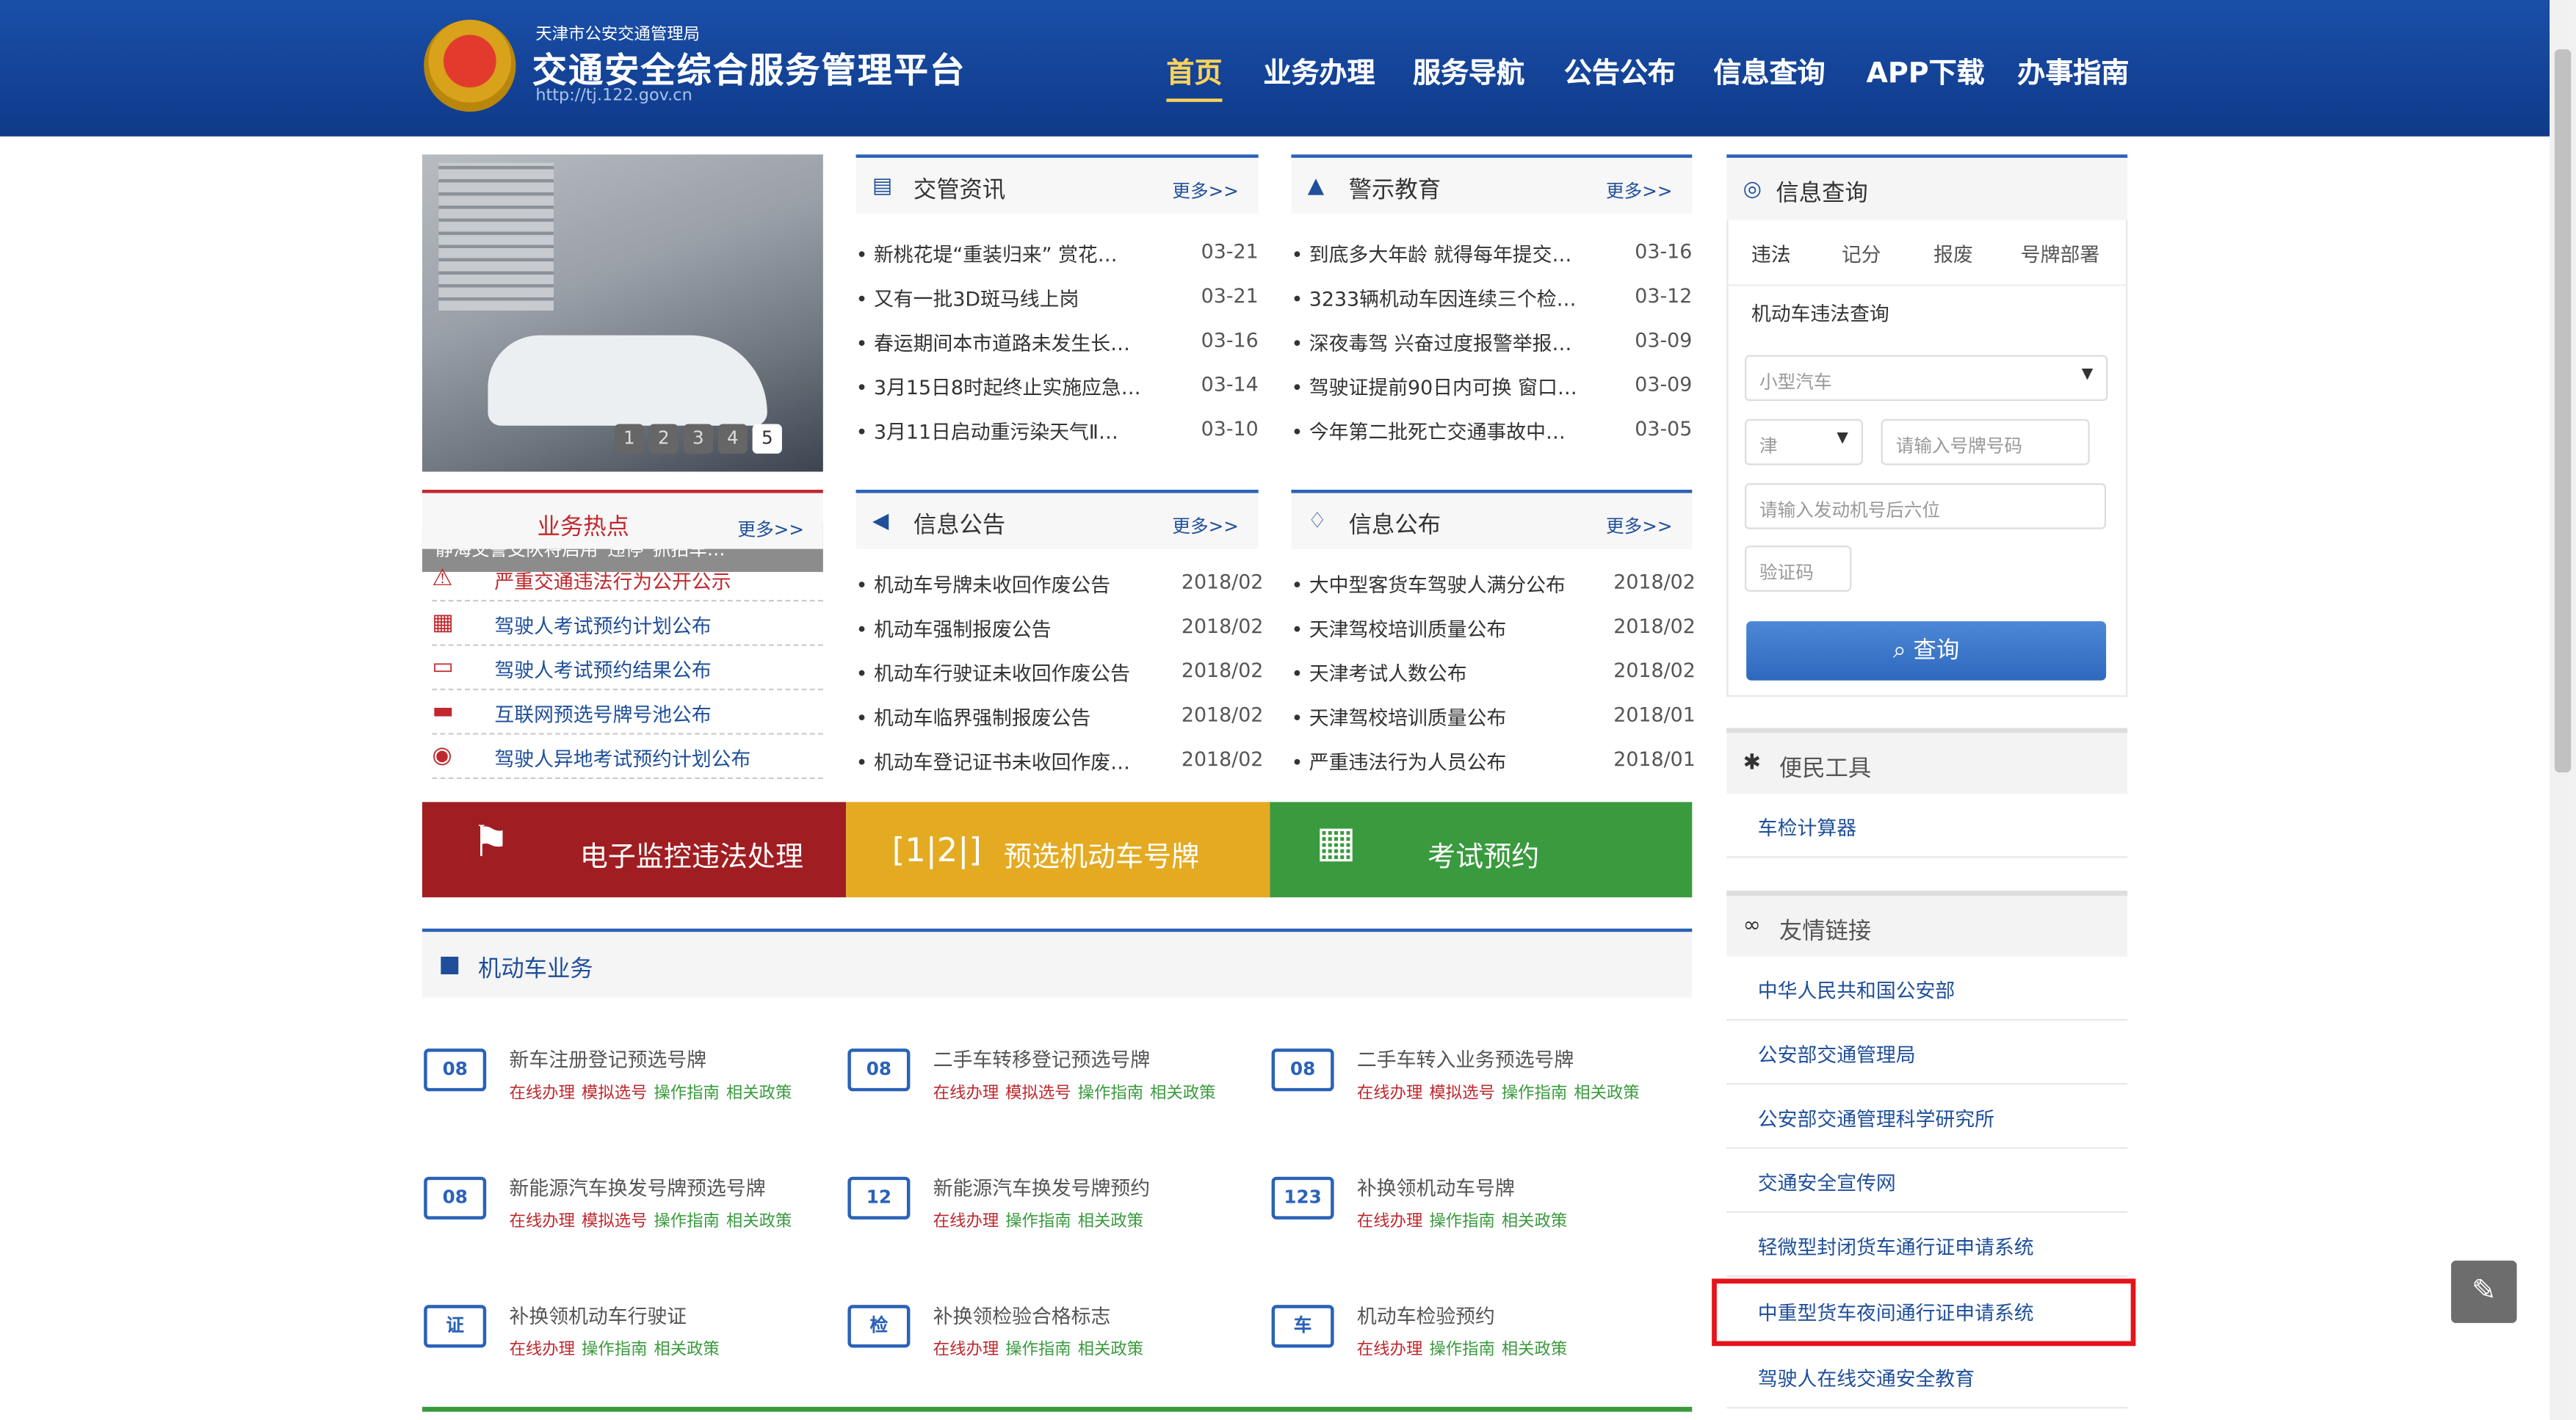 This screenshot has height=1420, width=2576. I want to click on hot-item: ▭ 驾驶人考试预约结果公布, so click(627, 671).